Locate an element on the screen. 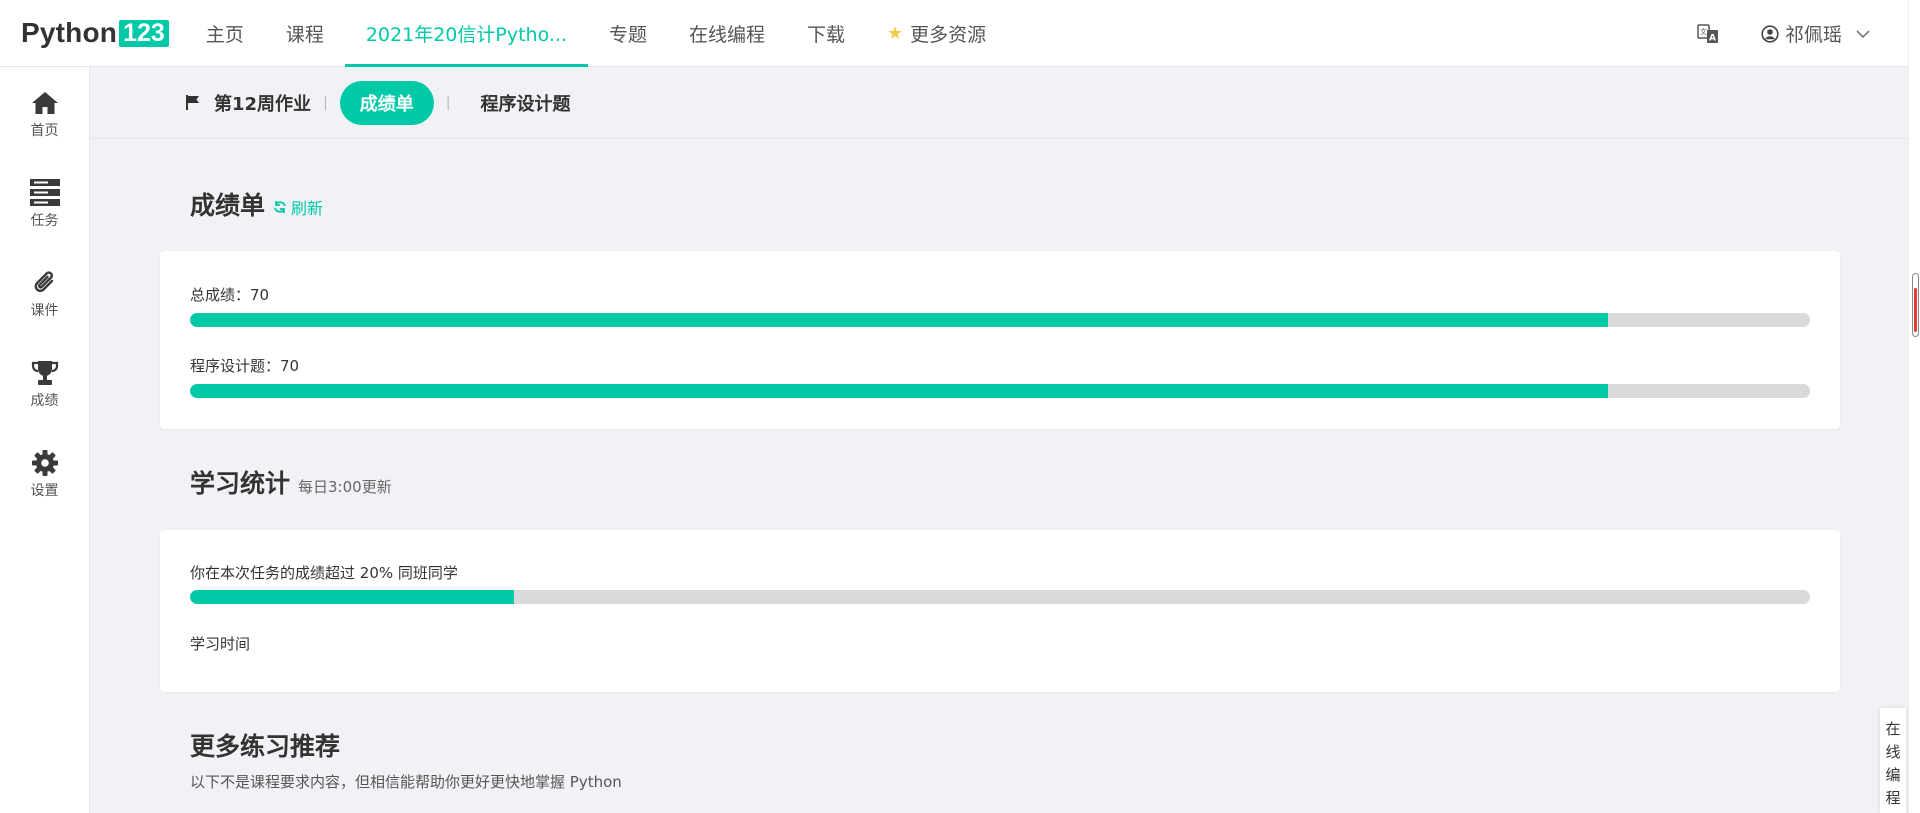 The height and width of the screenshot is (813, 1920). sidebar-item-settings: 设置 is located at coordinates (44, 472).